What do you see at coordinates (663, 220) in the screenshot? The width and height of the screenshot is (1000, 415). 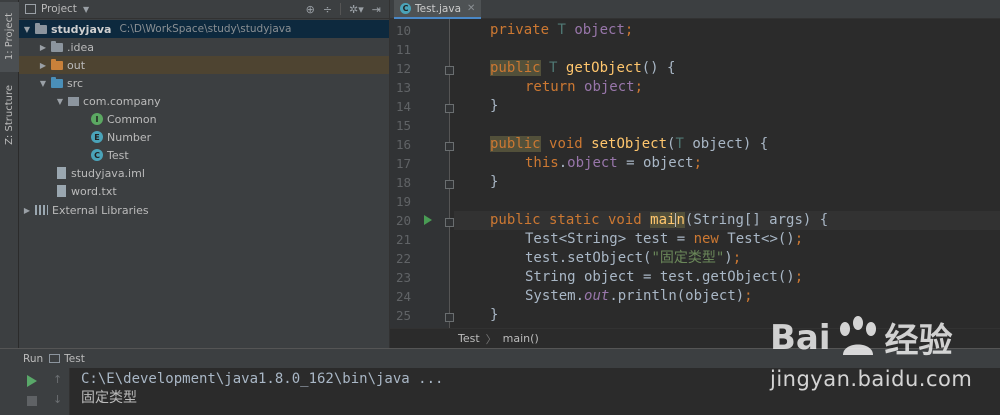 I see `method-name: mai` at bounding box center [663, 220].